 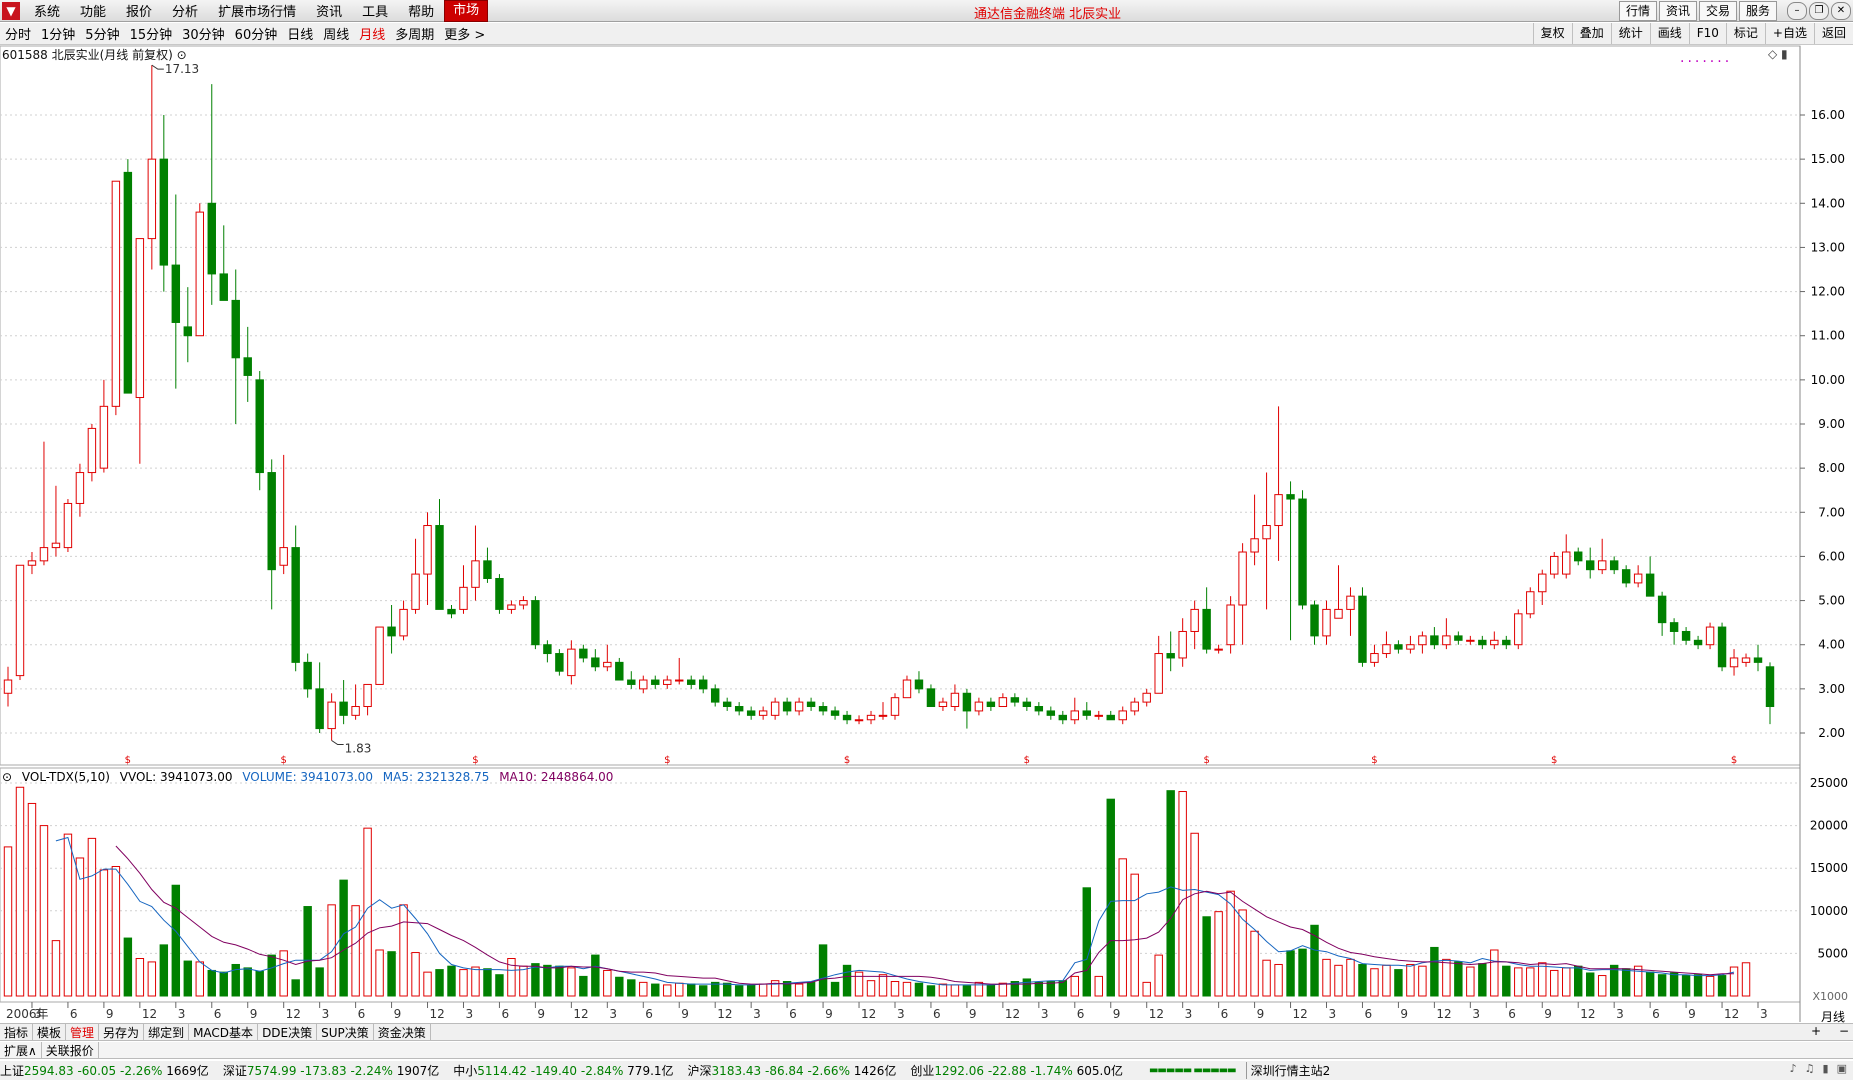 I want to click on extension-tab-1: 关联报价, so click(x=70, y=1050).